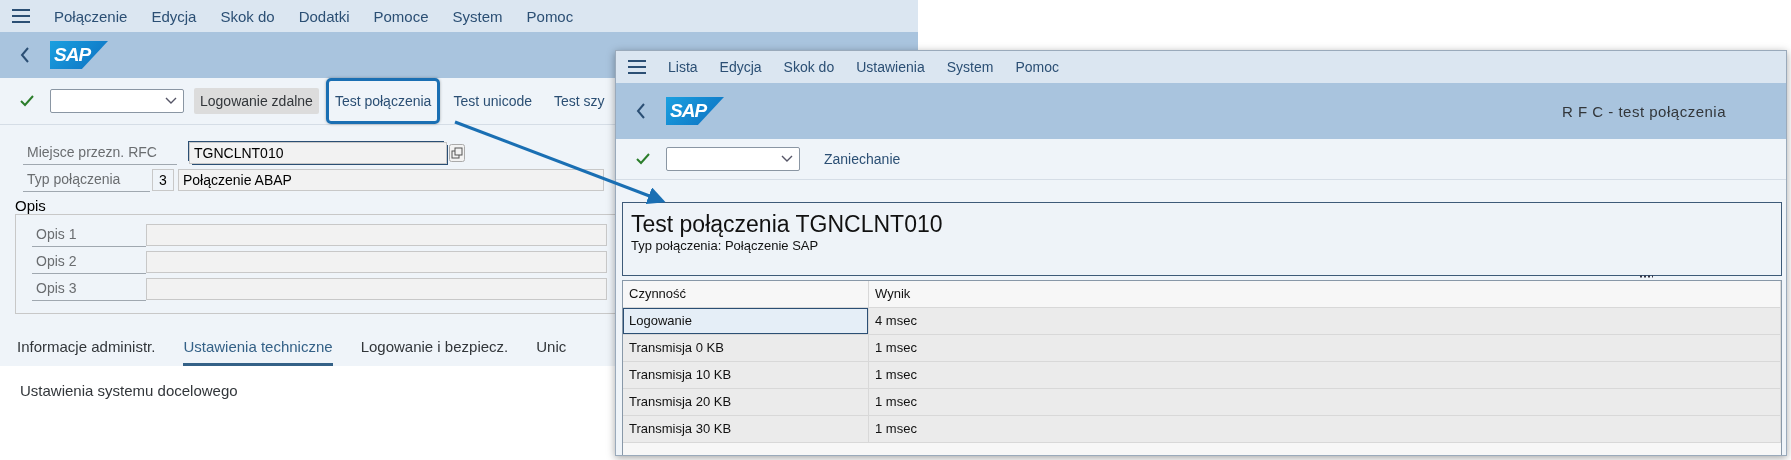 The width and height of the screenshot is (1791, 460). Describe the element at coordinates (1646, 276) in the screenshot. I see `resize-handle-icon` at that location.